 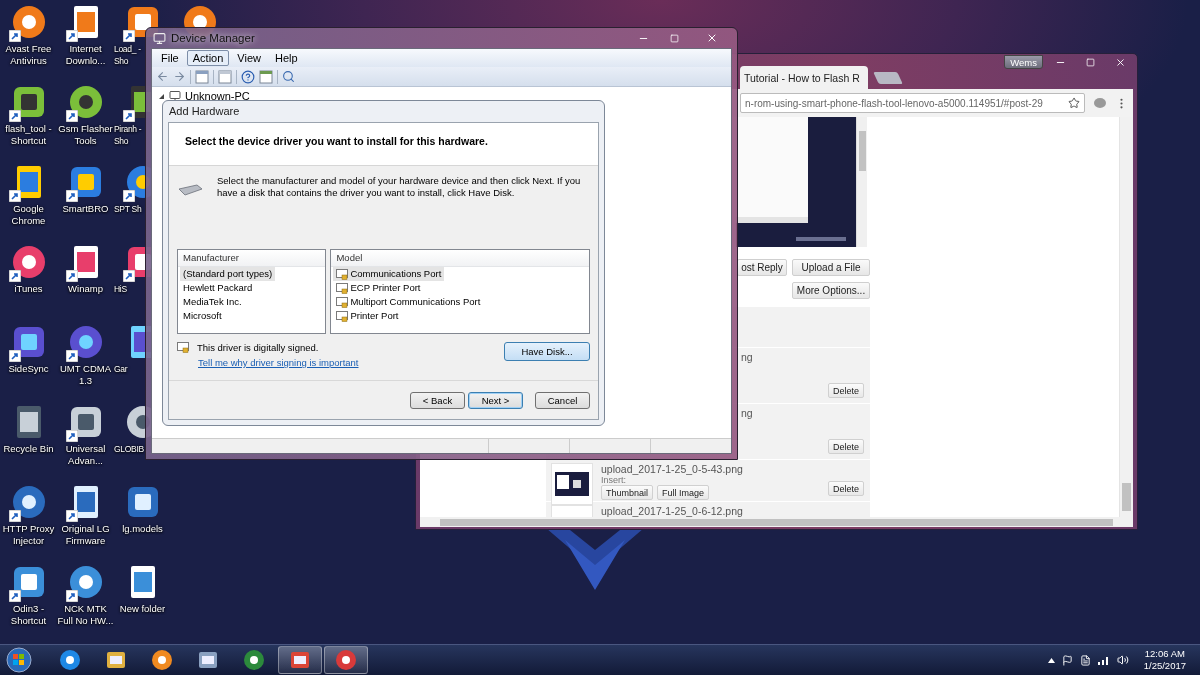 What do you see at coordinates (85, 375) in the screenshot?
I see `desktop-icon-label: UMT CDMA 1.3` at bounding box center [85, 375].